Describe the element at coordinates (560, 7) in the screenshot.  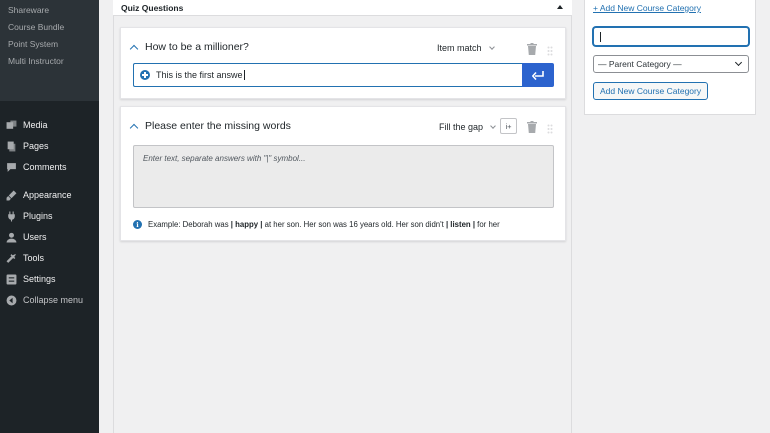
I see `caret-up-icon` at that location.